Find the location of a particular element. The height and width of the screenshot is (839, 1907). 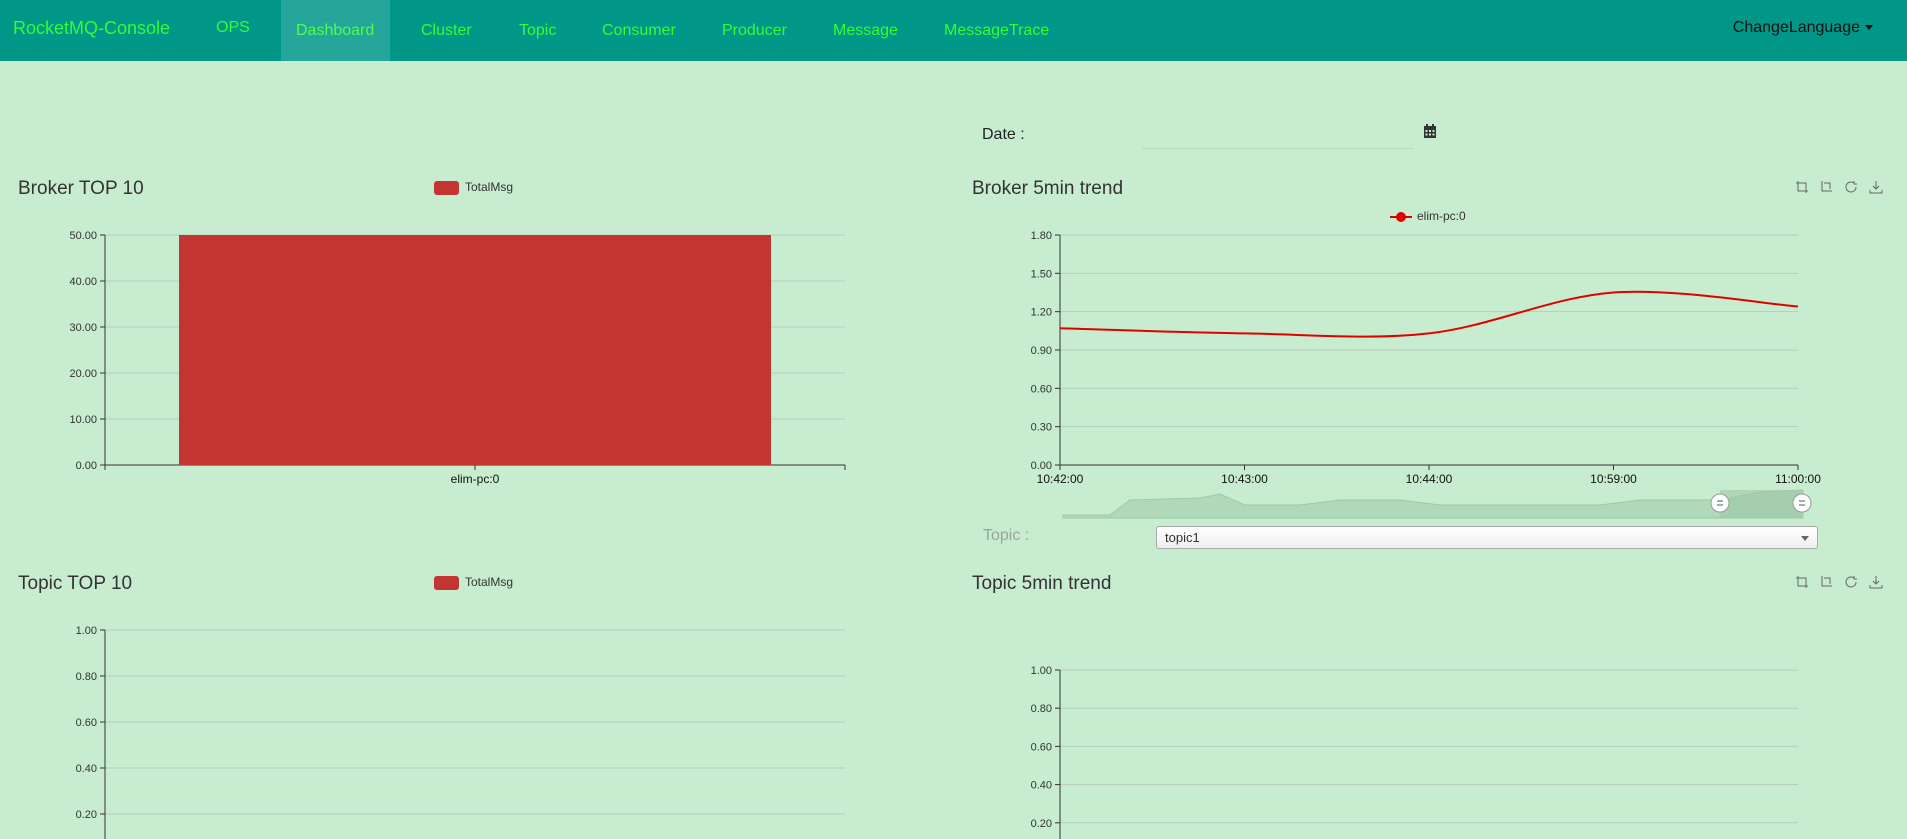

y-tick-label: 0.60 is located at coordinates (1041, 747).